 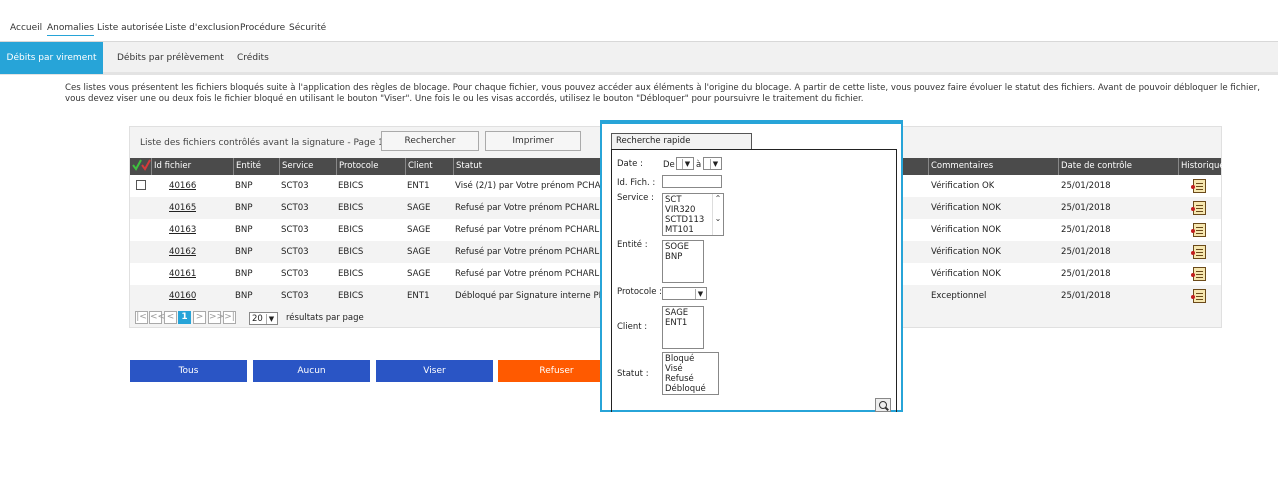 What do you see at coordinates (640, 292) in the screenshot?
I see `protocole-label: Protocole :` at bounding box center [640, 292].